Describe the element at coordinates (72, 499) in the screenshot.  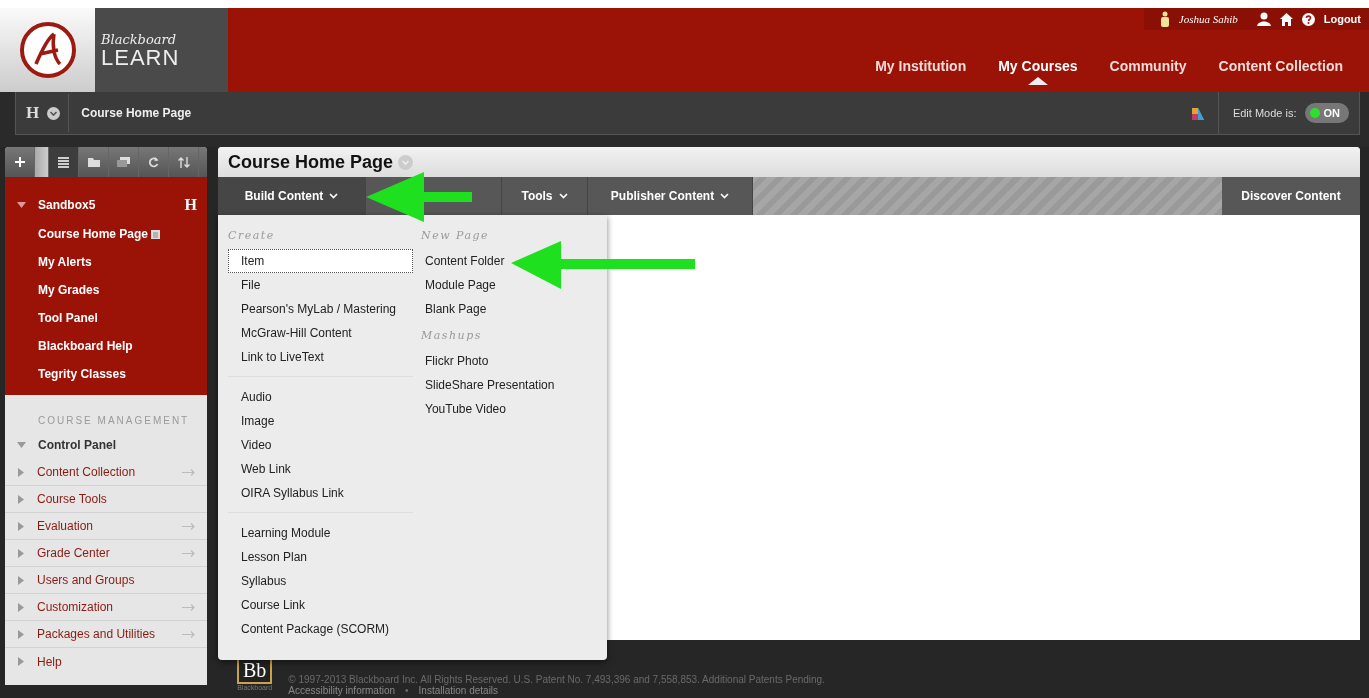
I see `control-panel-link: Course Tools` at that location.